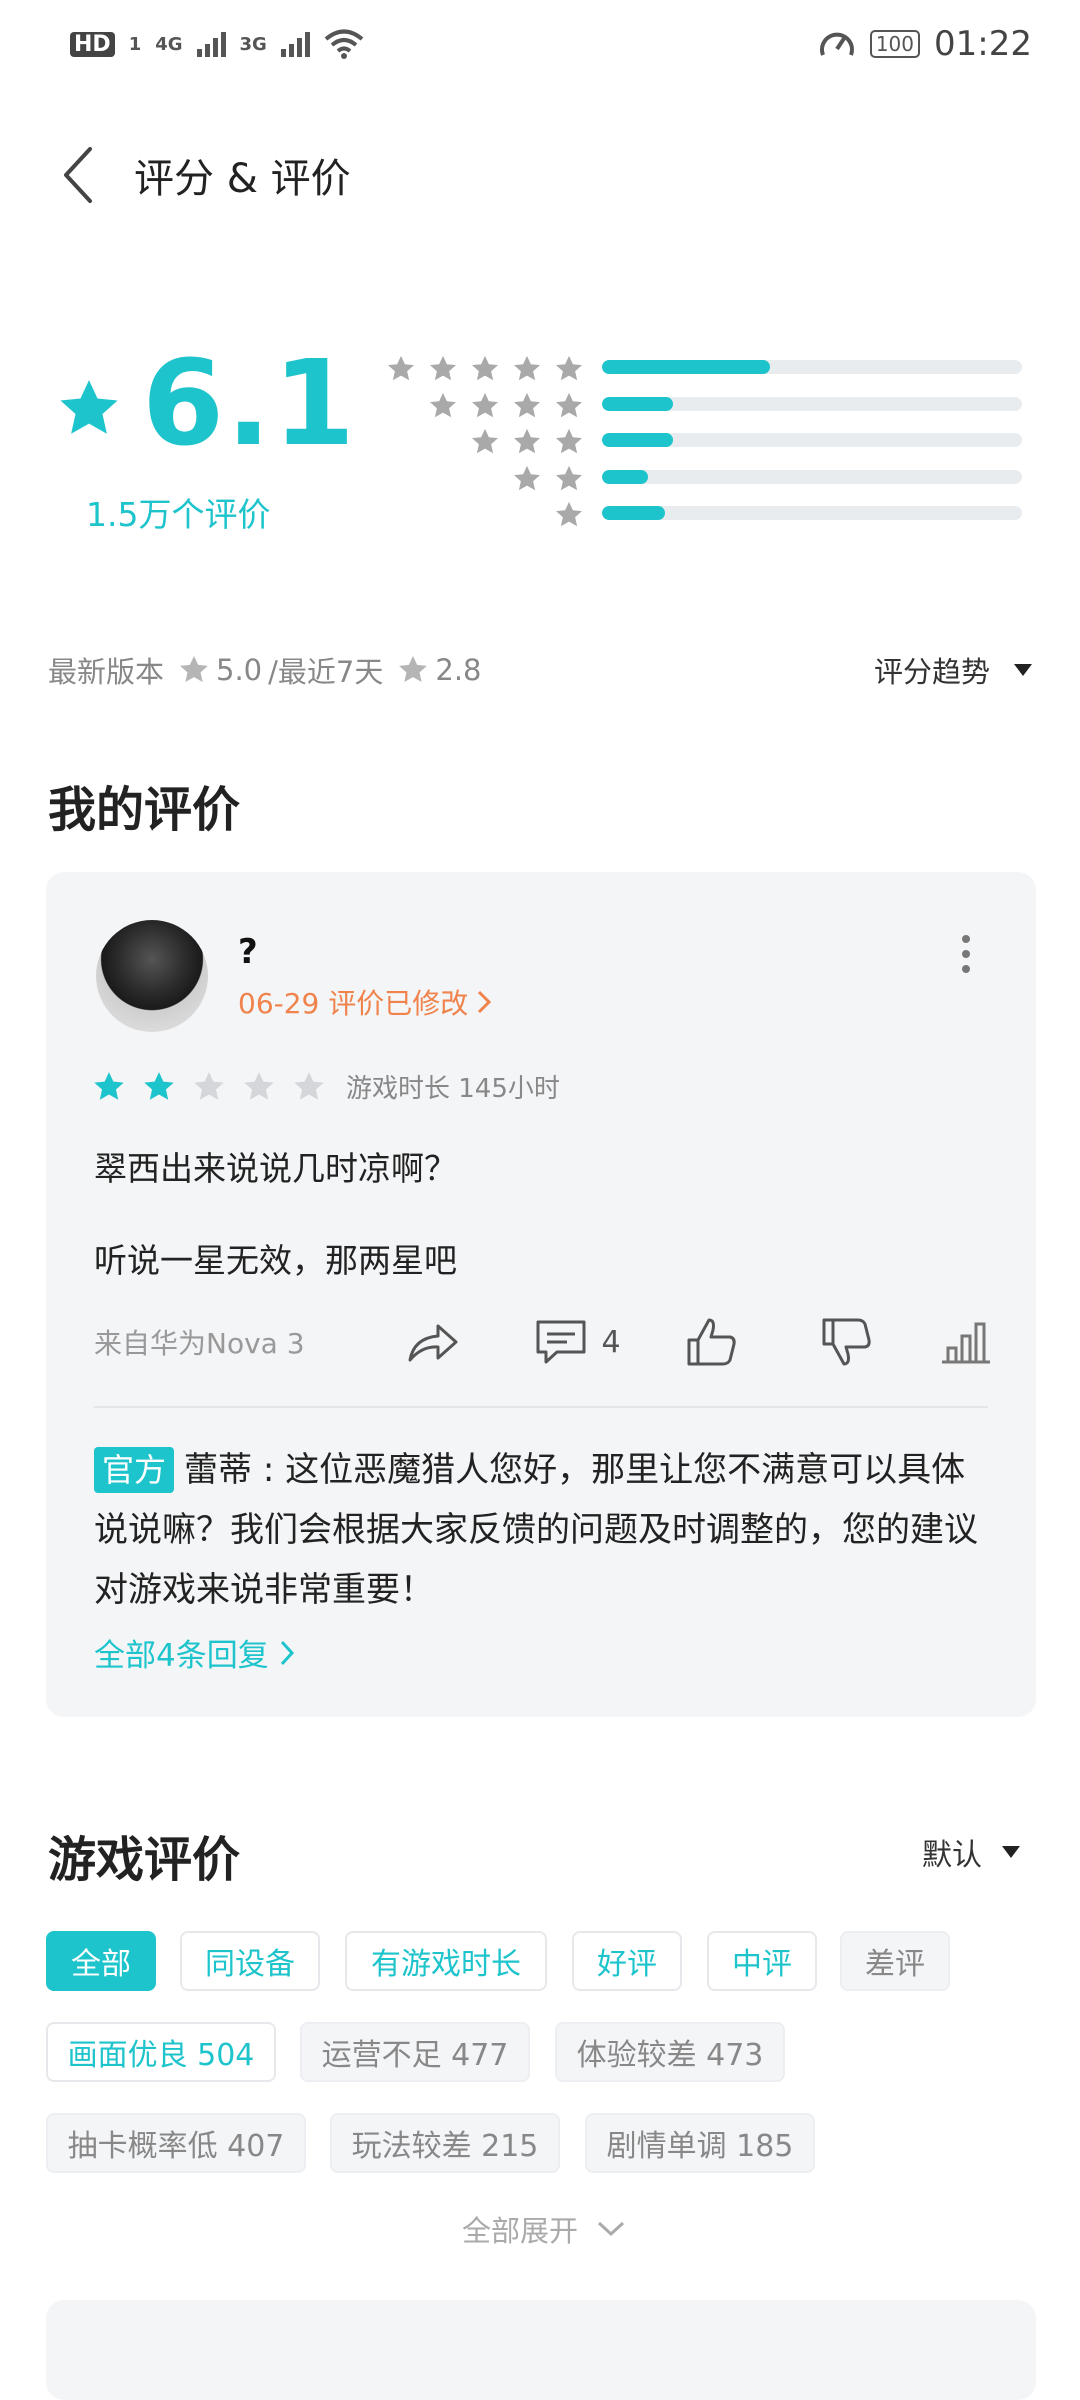 The height and width of the screenshot is (2400, 1080). Describe the element at coordinates (966, 954) in the screenshot. I see `more-options-icon` at that location.